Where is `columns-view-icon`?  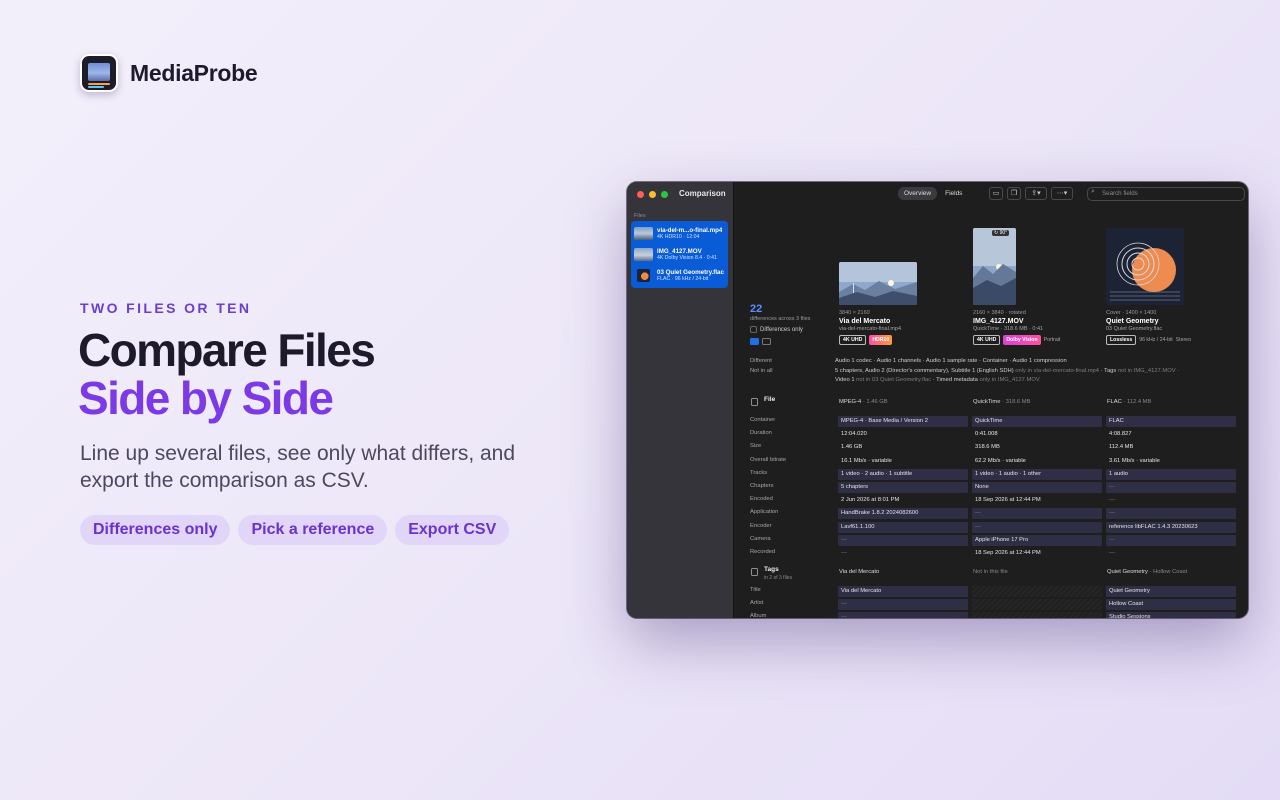 columns-view-icon is located at coordinates (754, 341).